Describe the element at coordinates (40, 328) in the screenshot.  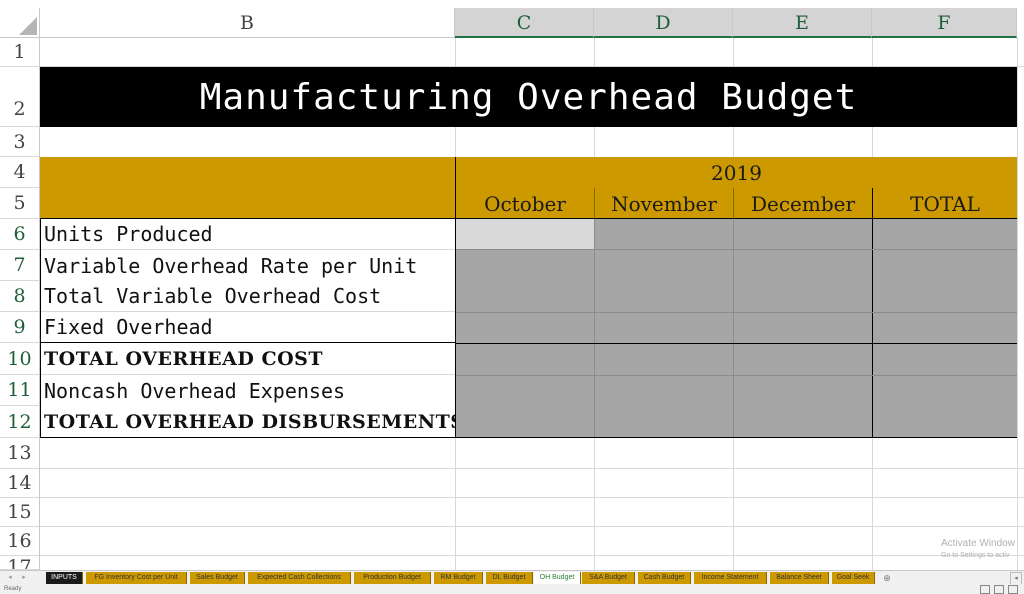
I see `border-line` at that location.